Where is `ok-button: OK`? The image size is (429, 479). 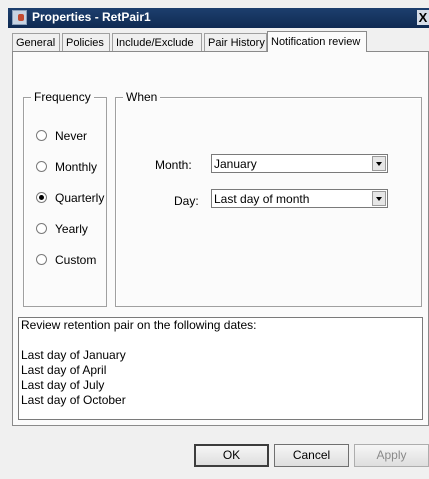
ok-button: OK is located at coordinates (231, 455).